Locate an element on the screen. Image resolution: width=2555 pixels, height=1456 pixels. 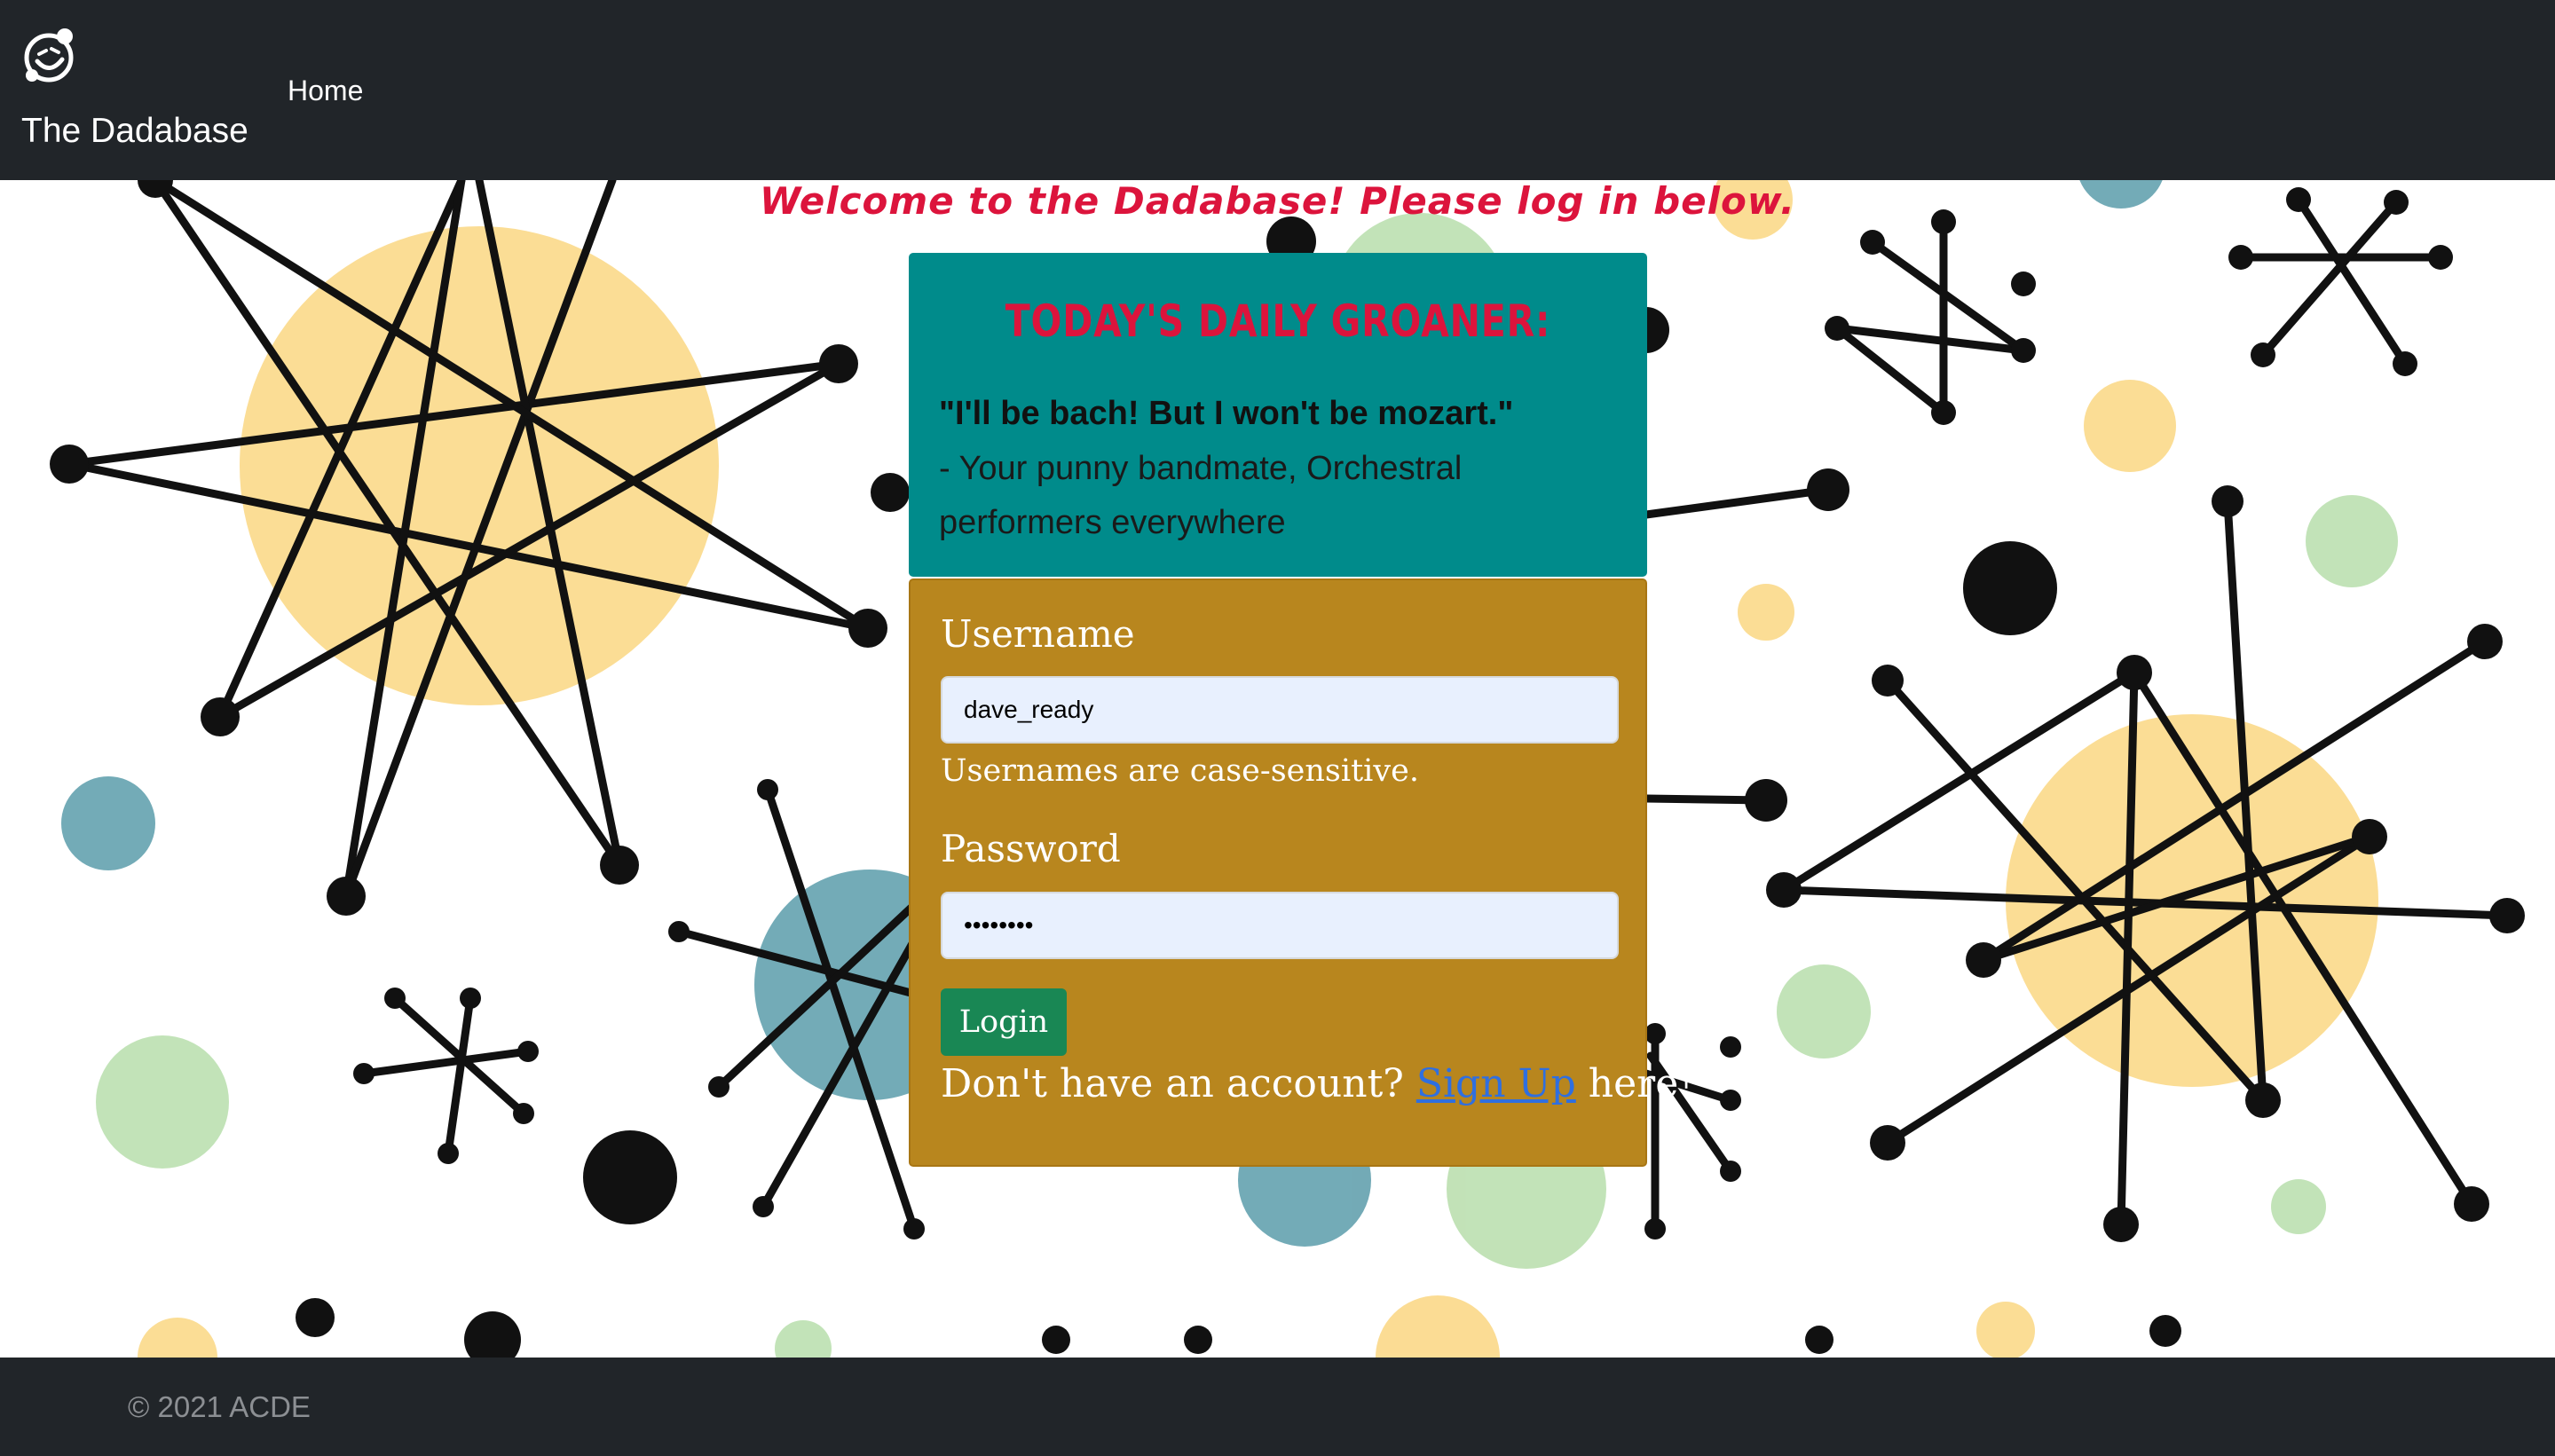
signup-prefix: Don't have an account? is located at coordinates (1172, 1083).